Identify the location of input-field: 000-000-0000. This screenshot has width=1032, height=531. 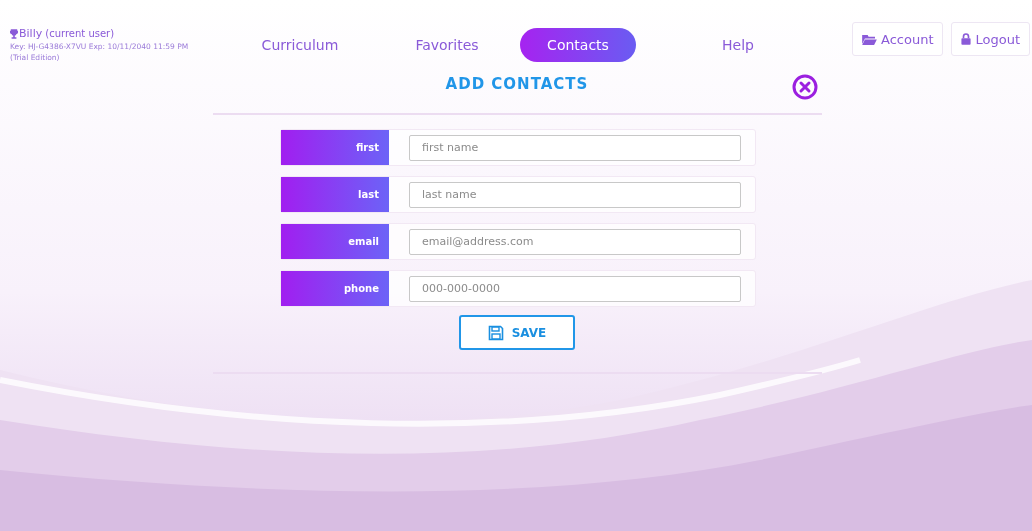
(575, 288).